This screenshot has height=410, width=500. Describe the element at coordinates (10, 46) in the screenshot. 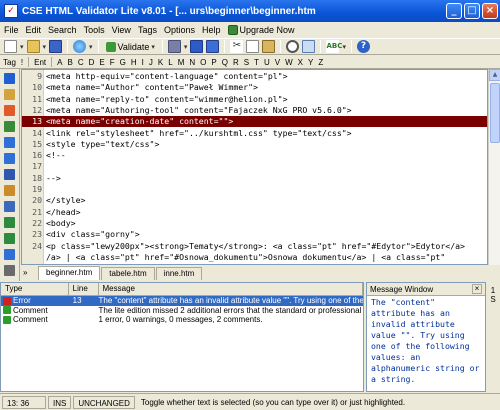

I see `new-document-icon` at that location.